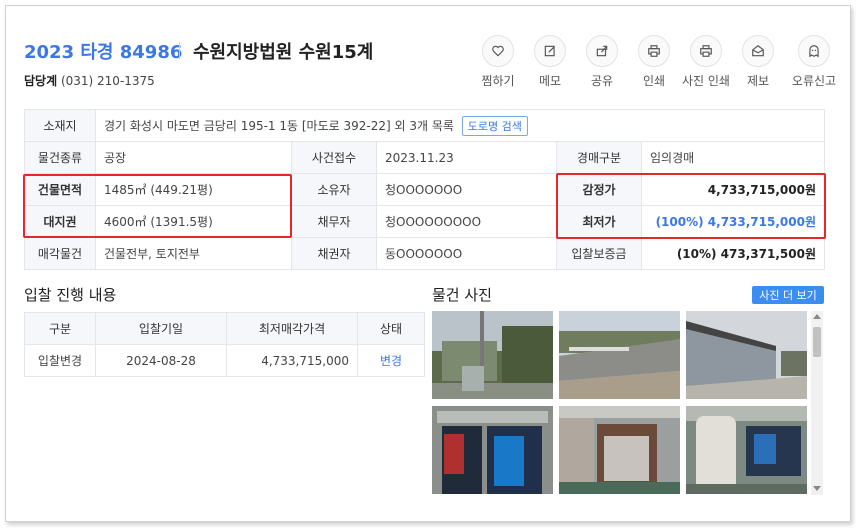 The width and height of the screenshot is (859, 530). Describe the element at coordinates (60, 360) in the screenshot. I see `bid-kind: 입찰변경` at that location.